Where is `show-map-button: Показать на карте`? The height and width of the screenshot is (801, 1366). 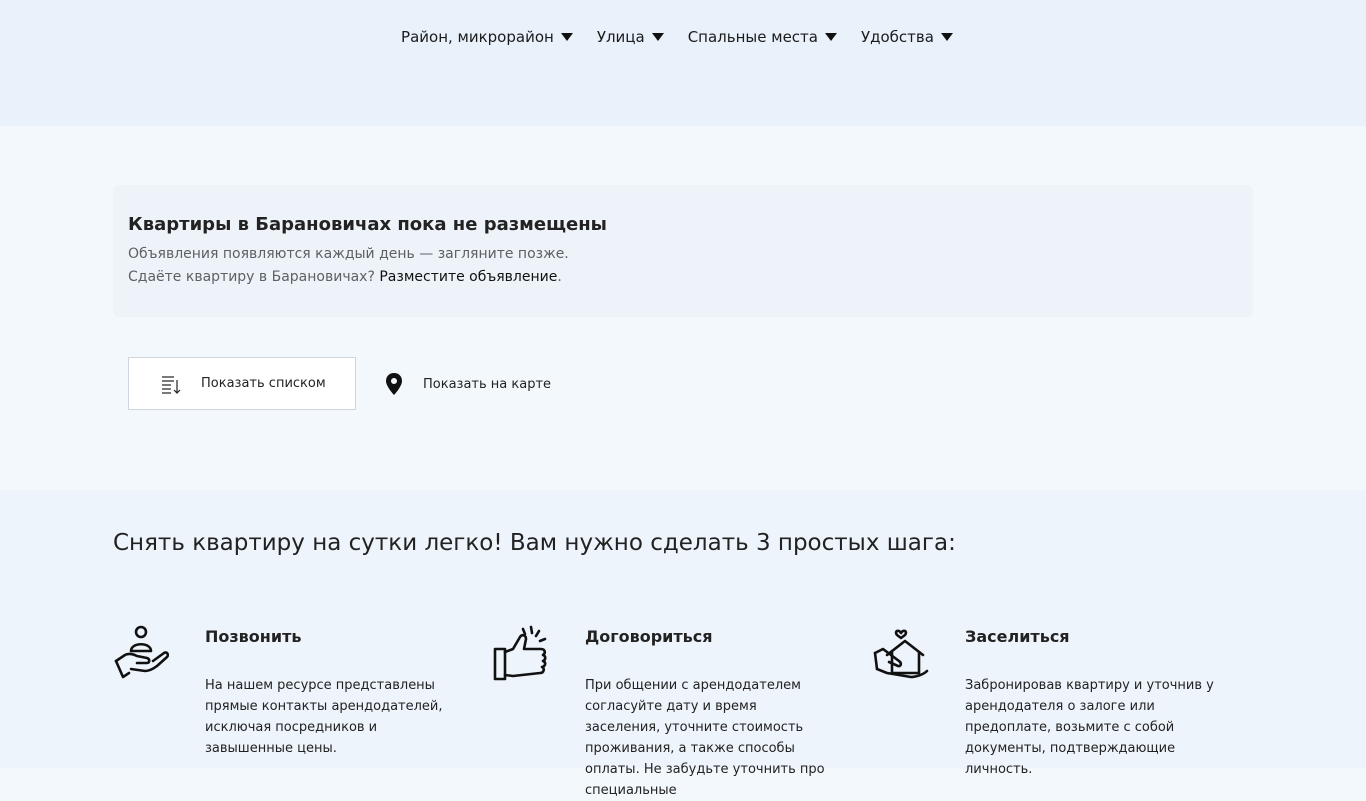 show-map-button: Показать на карте is located at coordinates (468, 384).